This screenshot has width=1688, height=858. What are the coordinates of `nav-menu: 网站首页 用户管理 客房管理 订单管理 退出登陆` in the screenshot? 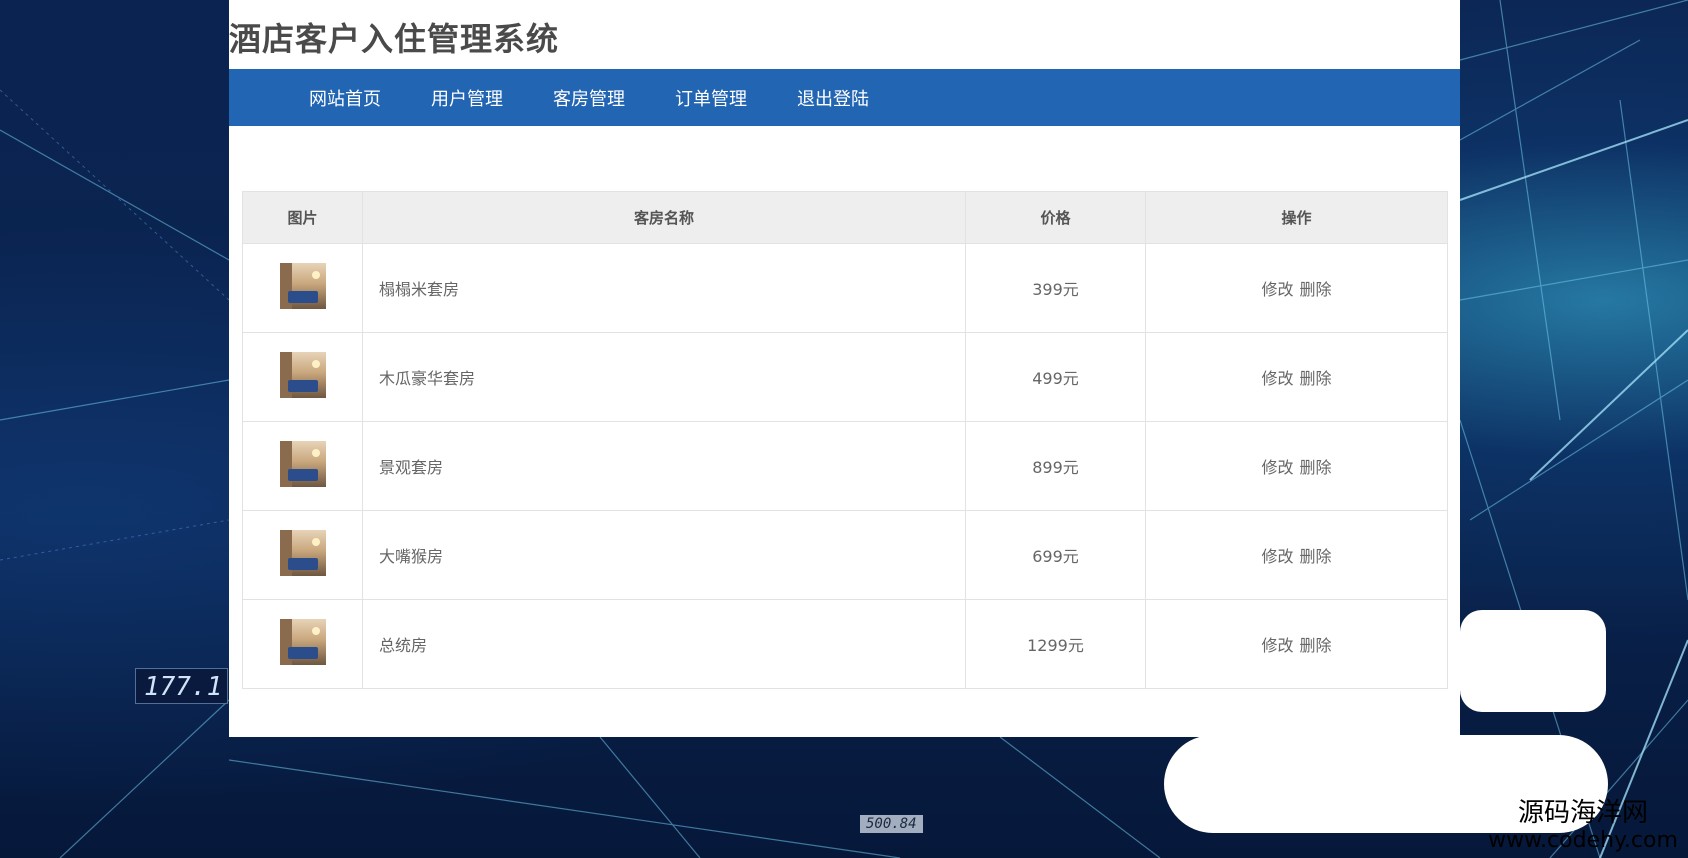 It's located at (844, 97).